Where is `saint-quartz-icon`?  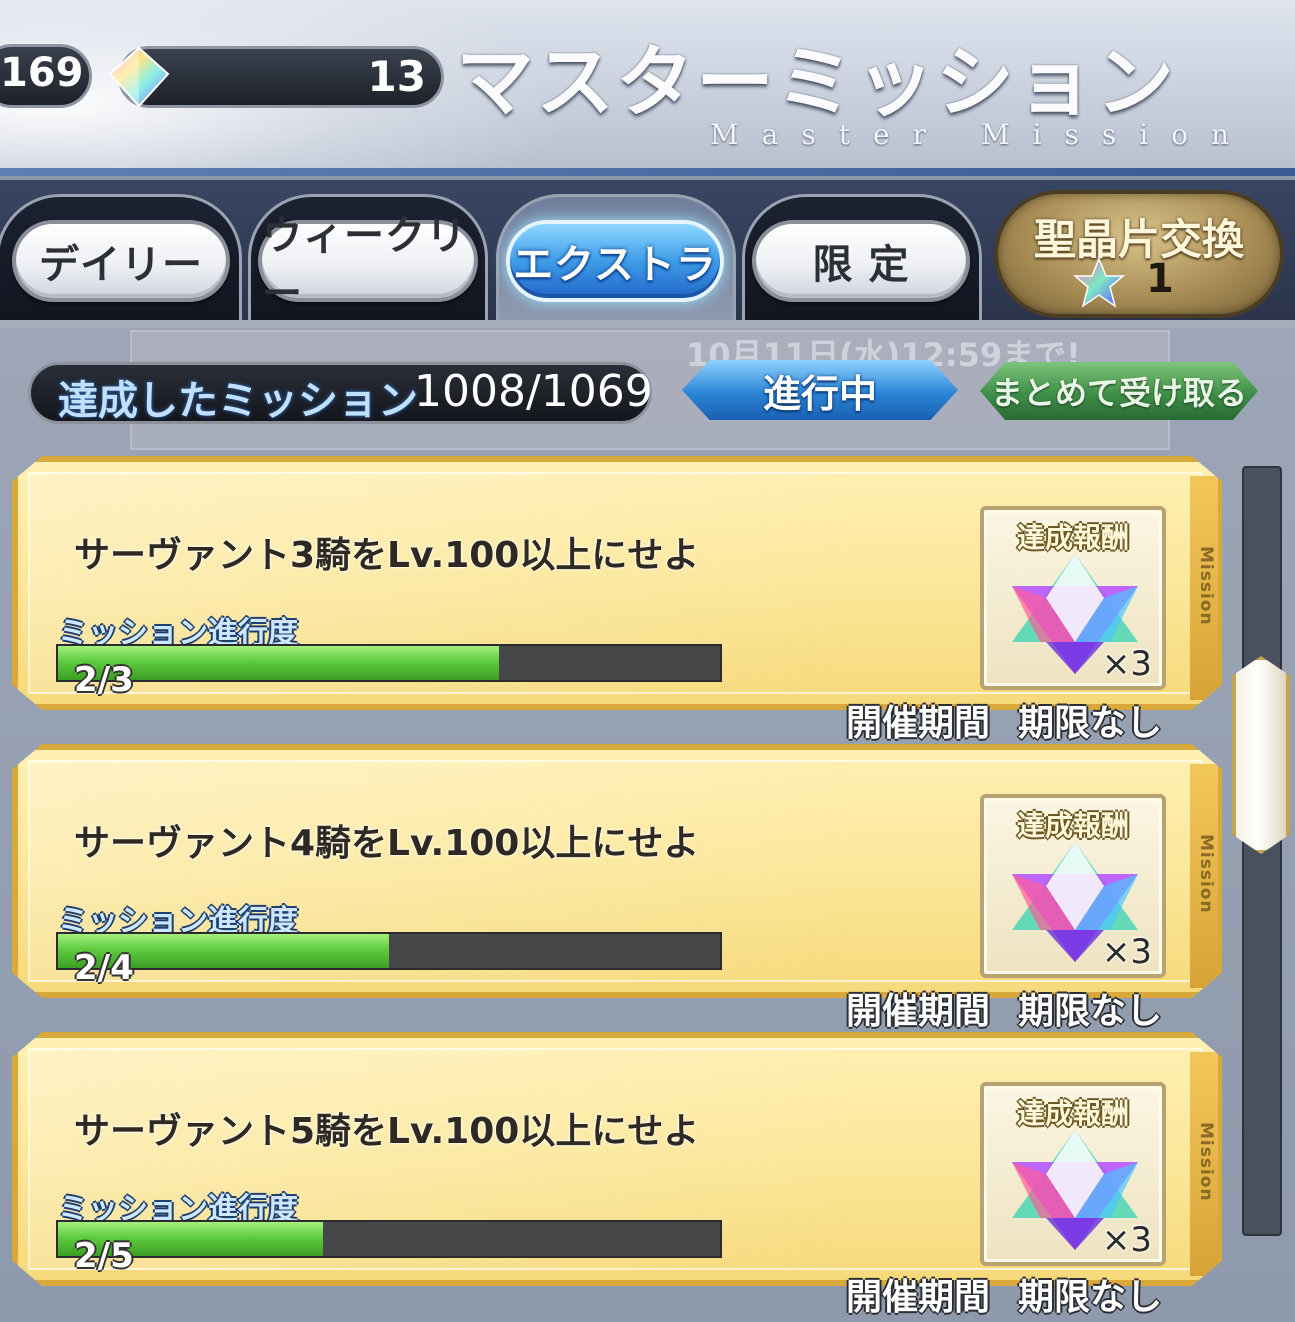 saint-quartz-icon is located at coordinates (139, 77).